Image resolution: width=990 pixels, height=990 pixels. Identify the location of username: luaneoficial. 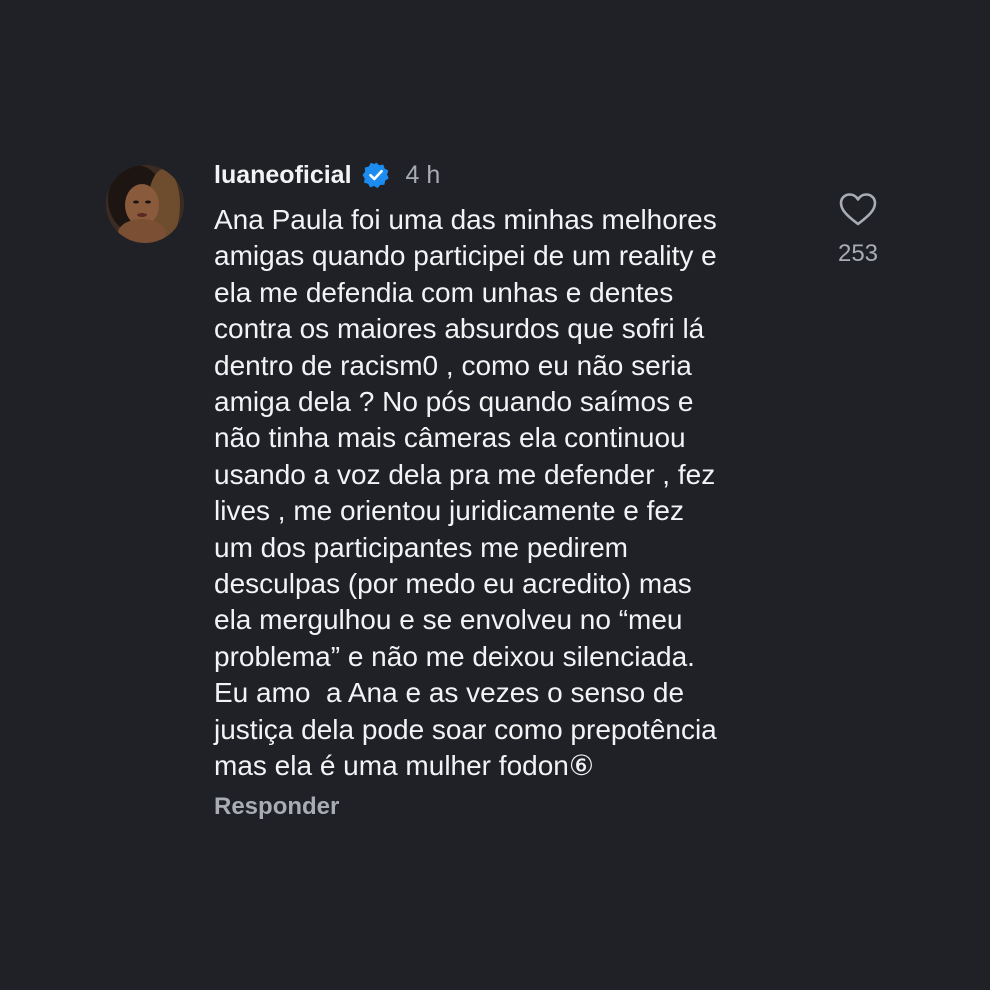
(283, 175).